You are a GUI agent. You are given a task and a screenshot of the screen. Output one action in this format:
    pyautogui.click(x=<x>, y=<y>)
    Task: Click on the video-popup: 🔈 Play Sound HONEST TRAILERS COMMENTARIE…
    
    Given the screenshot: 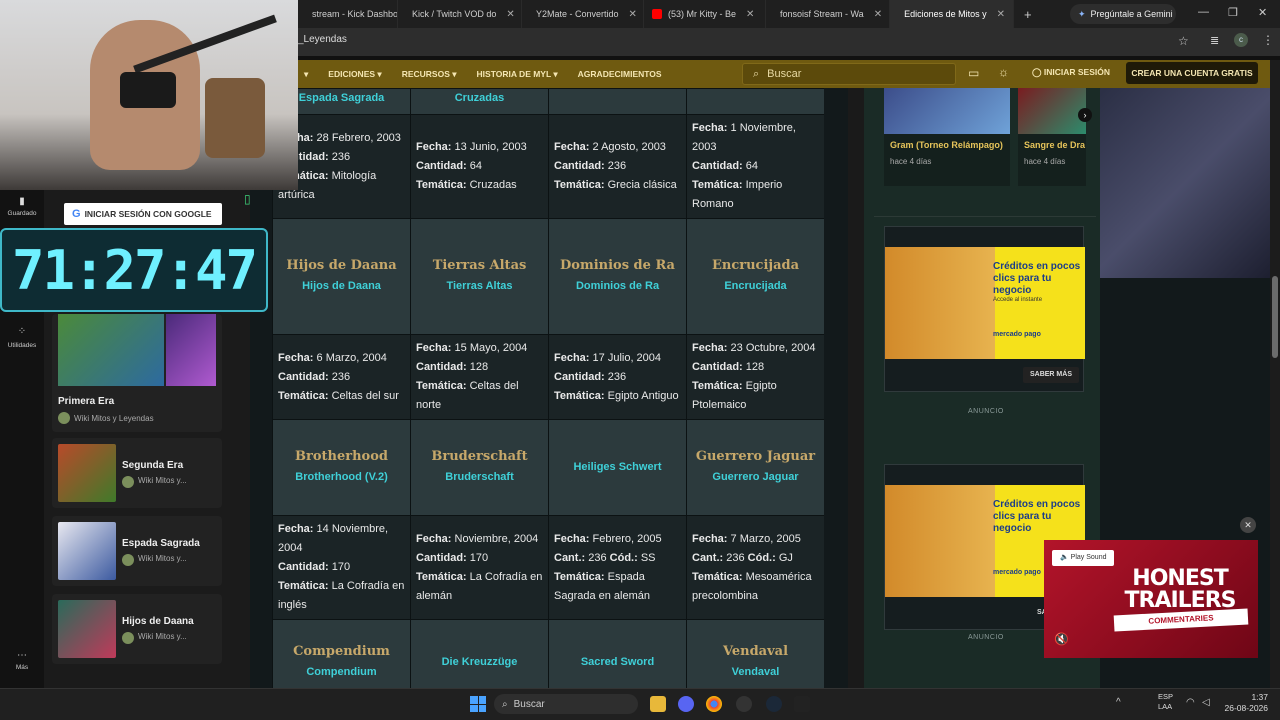 What is the action you would take?
    pyautogui.click(x=1151, y=599)
    